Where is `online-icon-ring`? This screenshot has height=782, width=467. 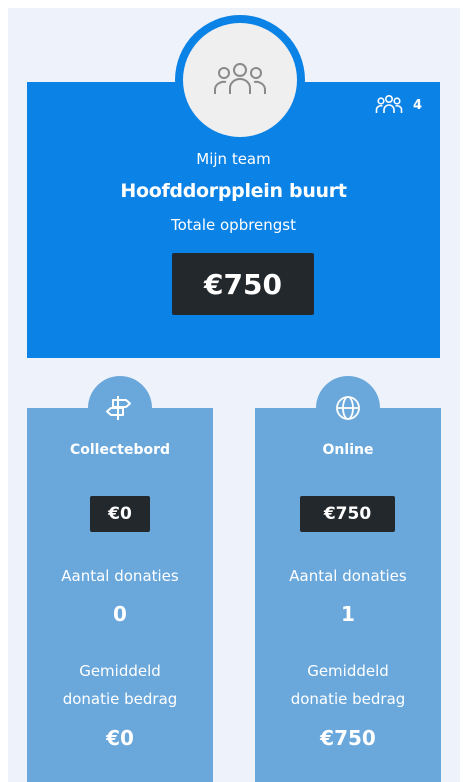
online-icon-ring is located at coordinates (348, 408).